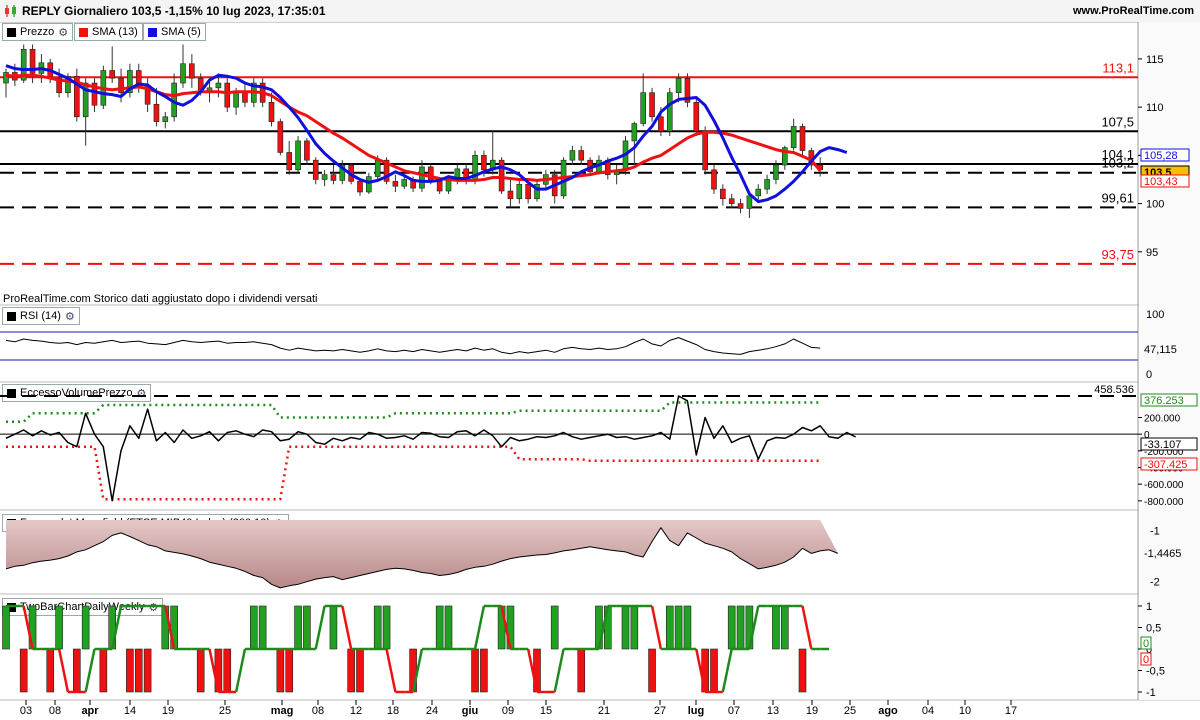 This screenshot has height=720, width=1200. Describe the element at coordinates (130, 711) in the screenshot. I see `x-tick-label: 14` at that location.